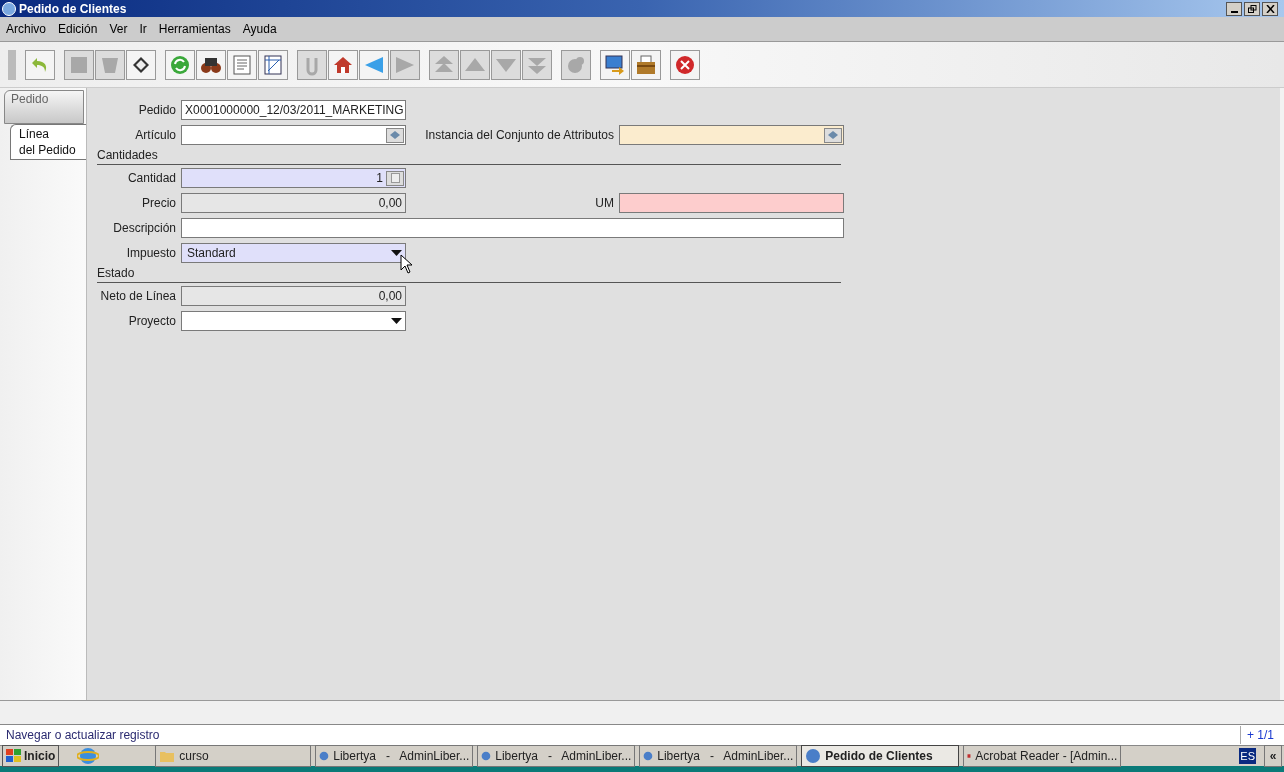 The width and height of the screenshot is (1284, 772). I want to click on restore-icon, so click(1252, 8).